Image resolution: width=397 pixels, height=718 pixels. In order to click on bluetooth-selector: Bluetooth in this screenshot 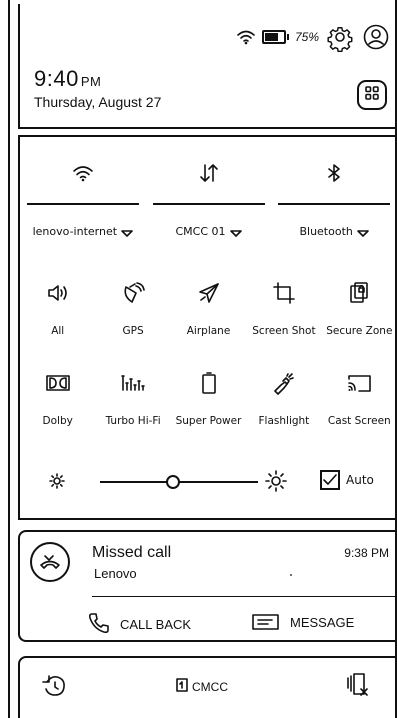, I will do `click(334, 231)`.